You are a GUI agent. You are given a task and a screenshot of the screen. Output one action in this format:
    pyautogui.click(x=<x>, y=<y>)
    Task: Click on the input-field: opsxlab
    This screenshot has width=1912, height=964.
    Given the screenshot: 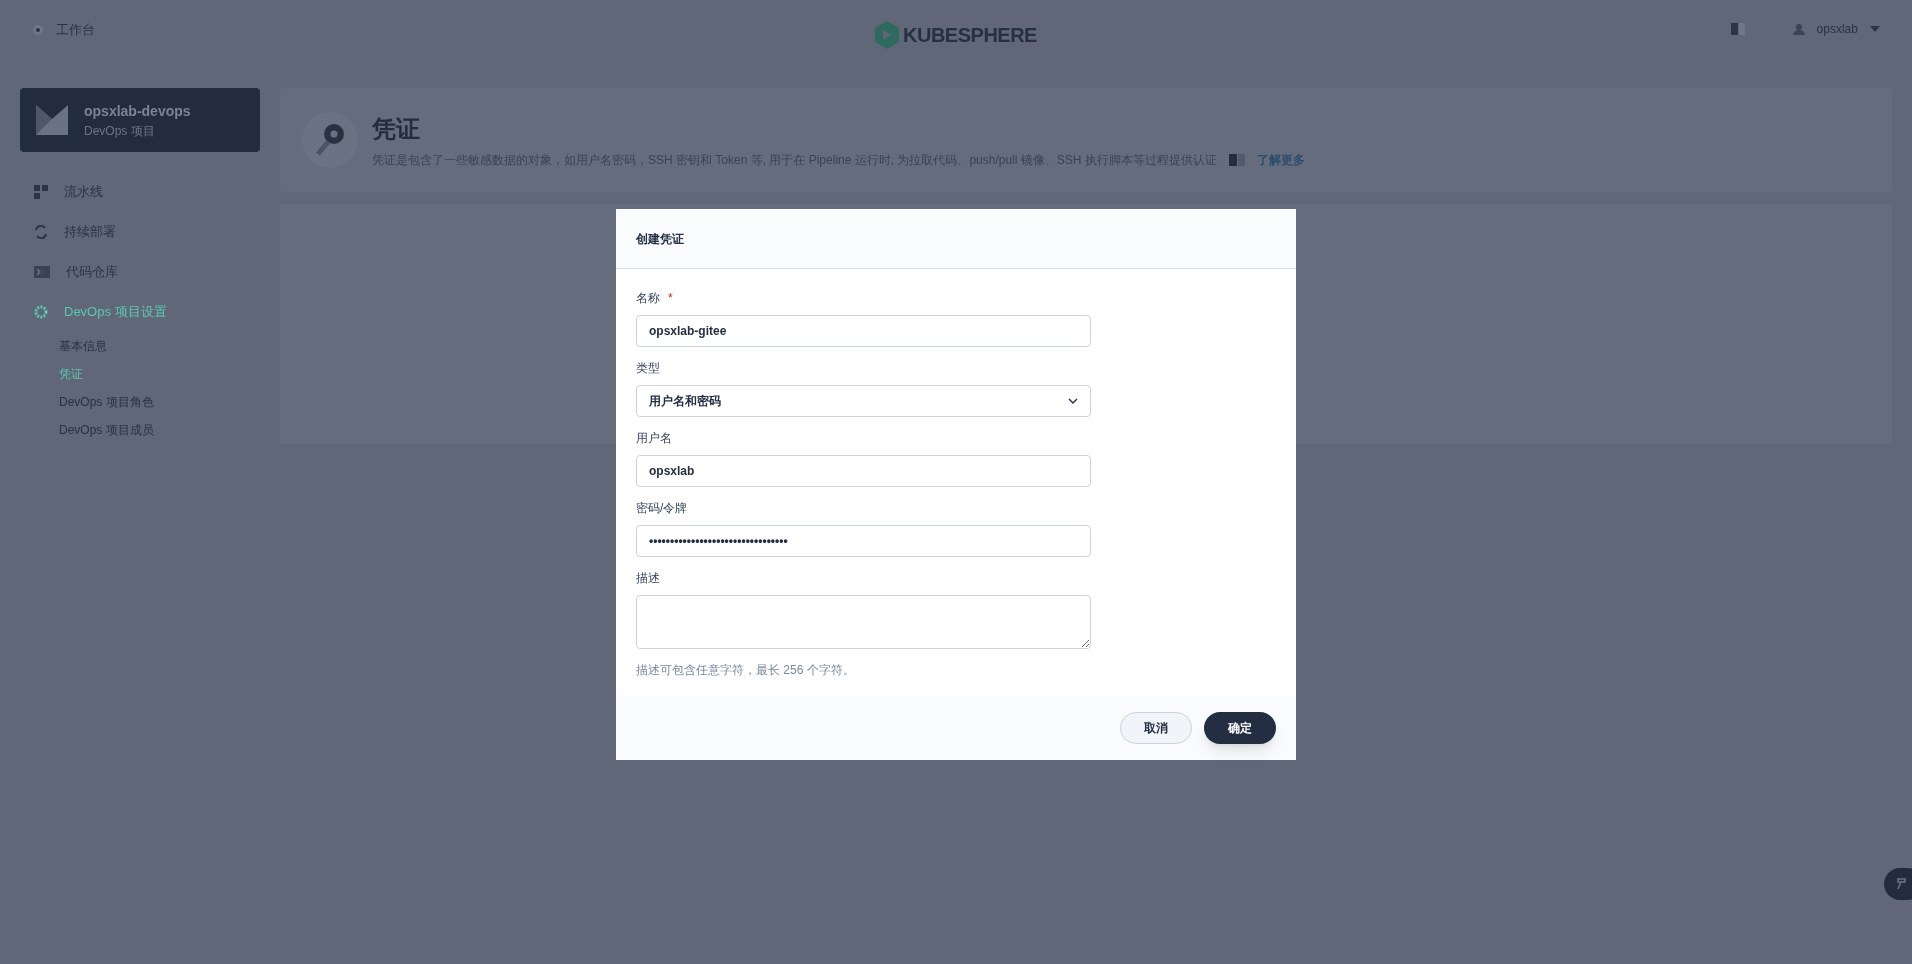 What is the action you would take?
    pyautogui.click(x=863, y=471)
    